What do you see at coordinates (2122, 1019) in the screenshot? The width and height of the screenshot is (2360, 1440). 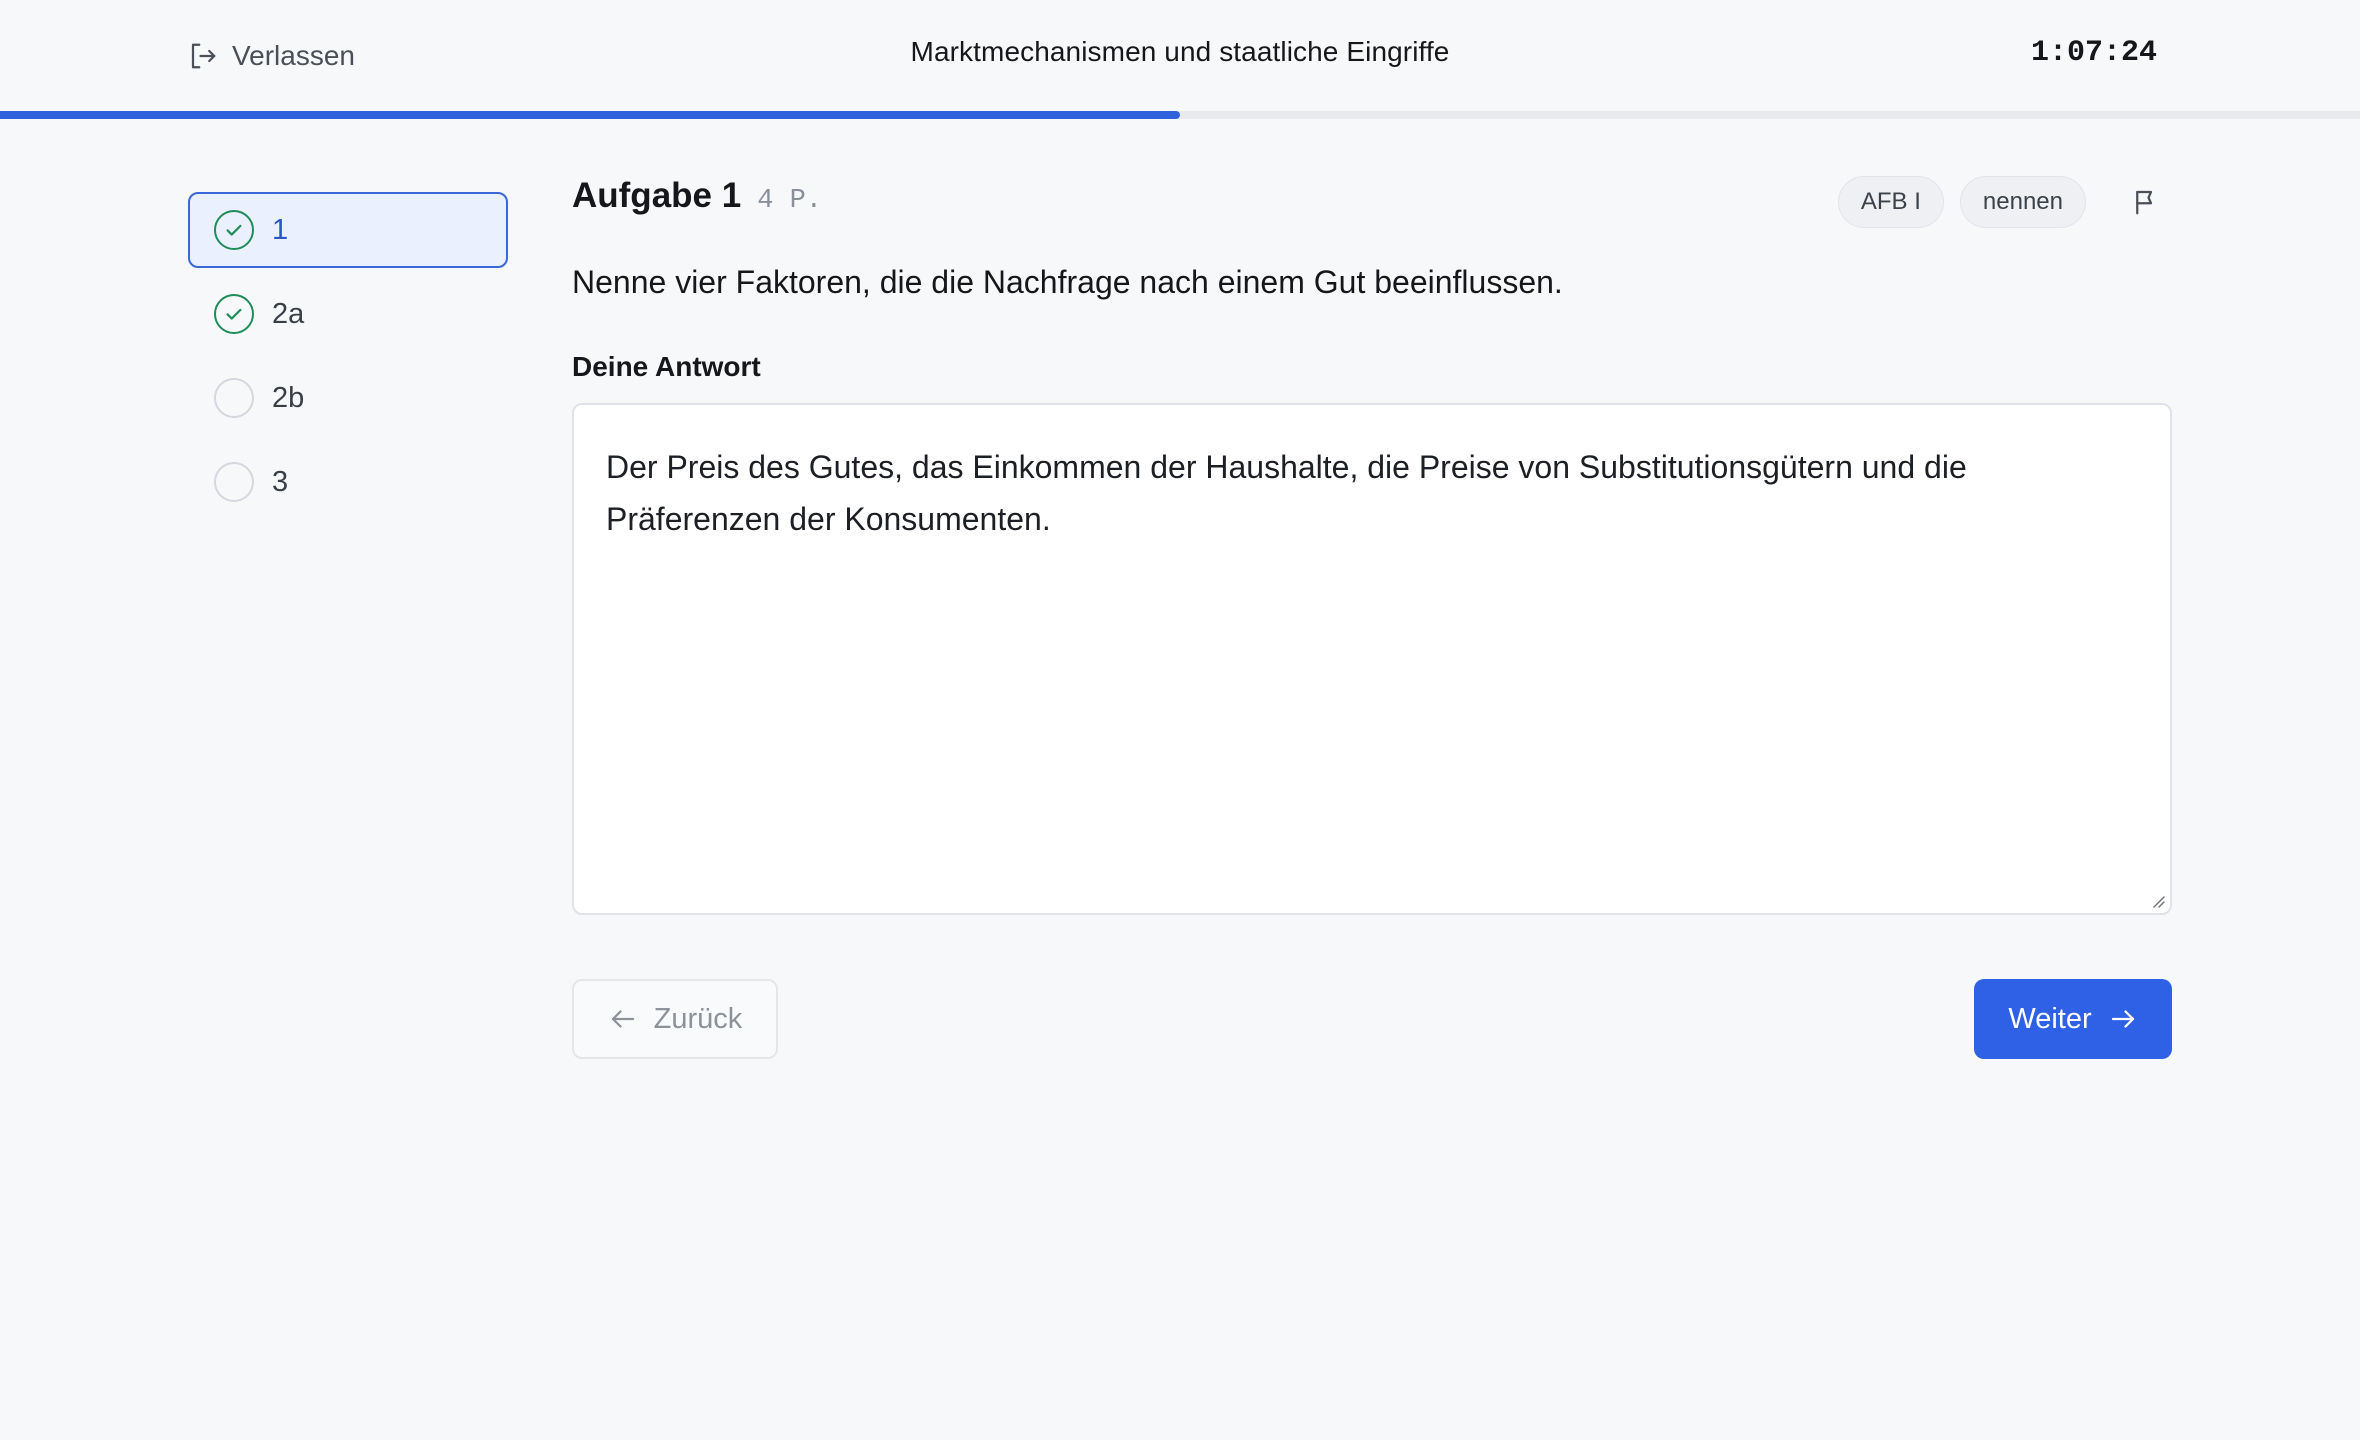 I see `arrow-right-icon` at bounding box center [2122, 1019].